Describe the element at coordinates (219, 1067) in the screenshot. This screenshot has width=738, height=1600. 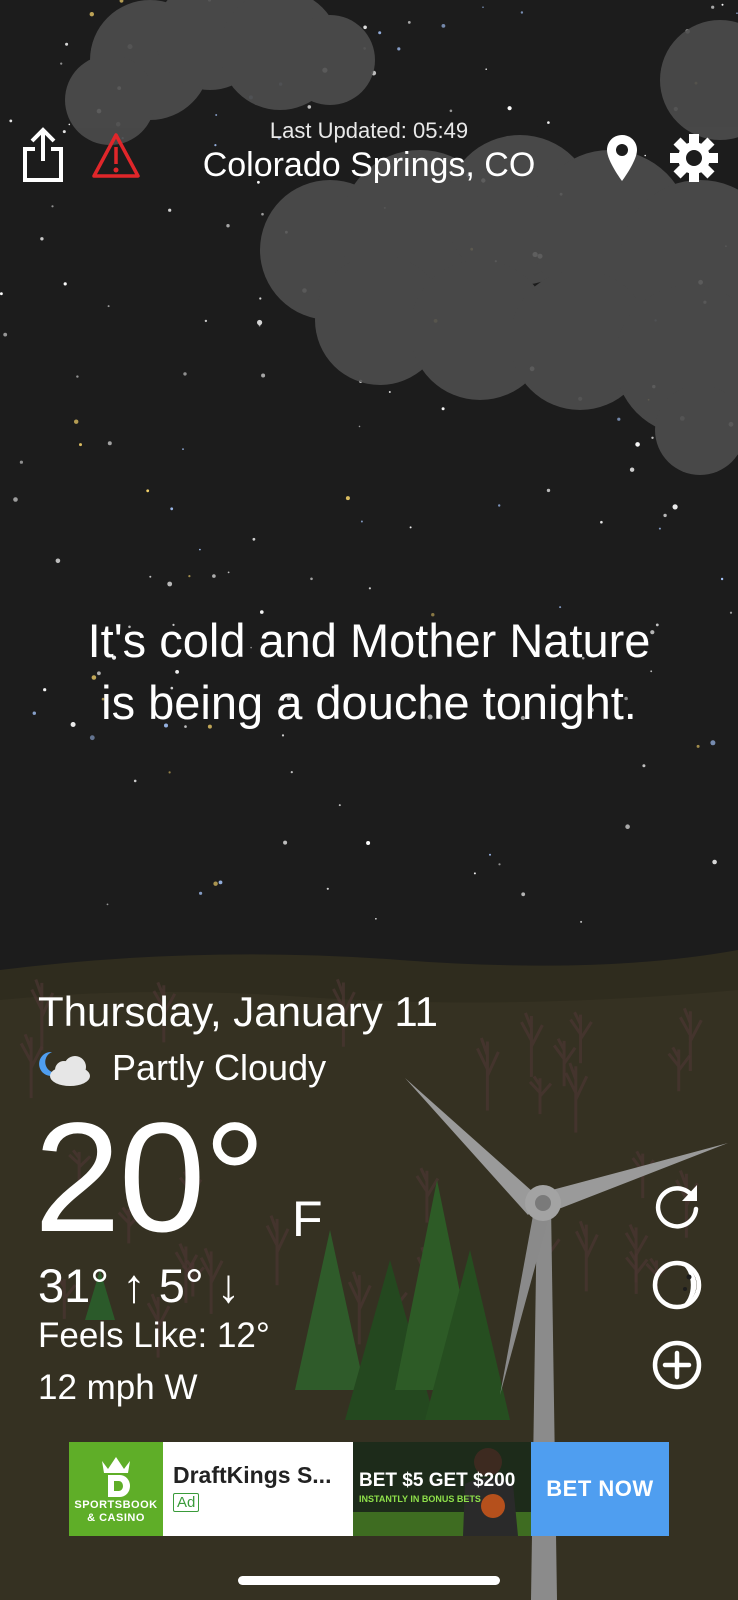
I see `condition-label: Partly Cloudy` at that location.